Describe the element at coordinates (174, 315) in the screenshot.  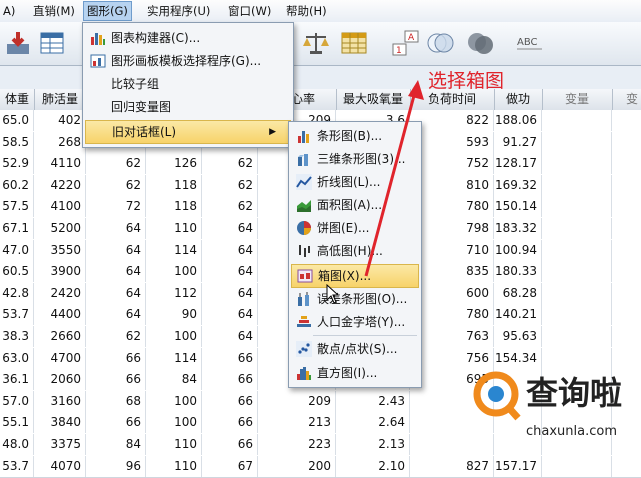
I see `table-cell: 90` at that location.